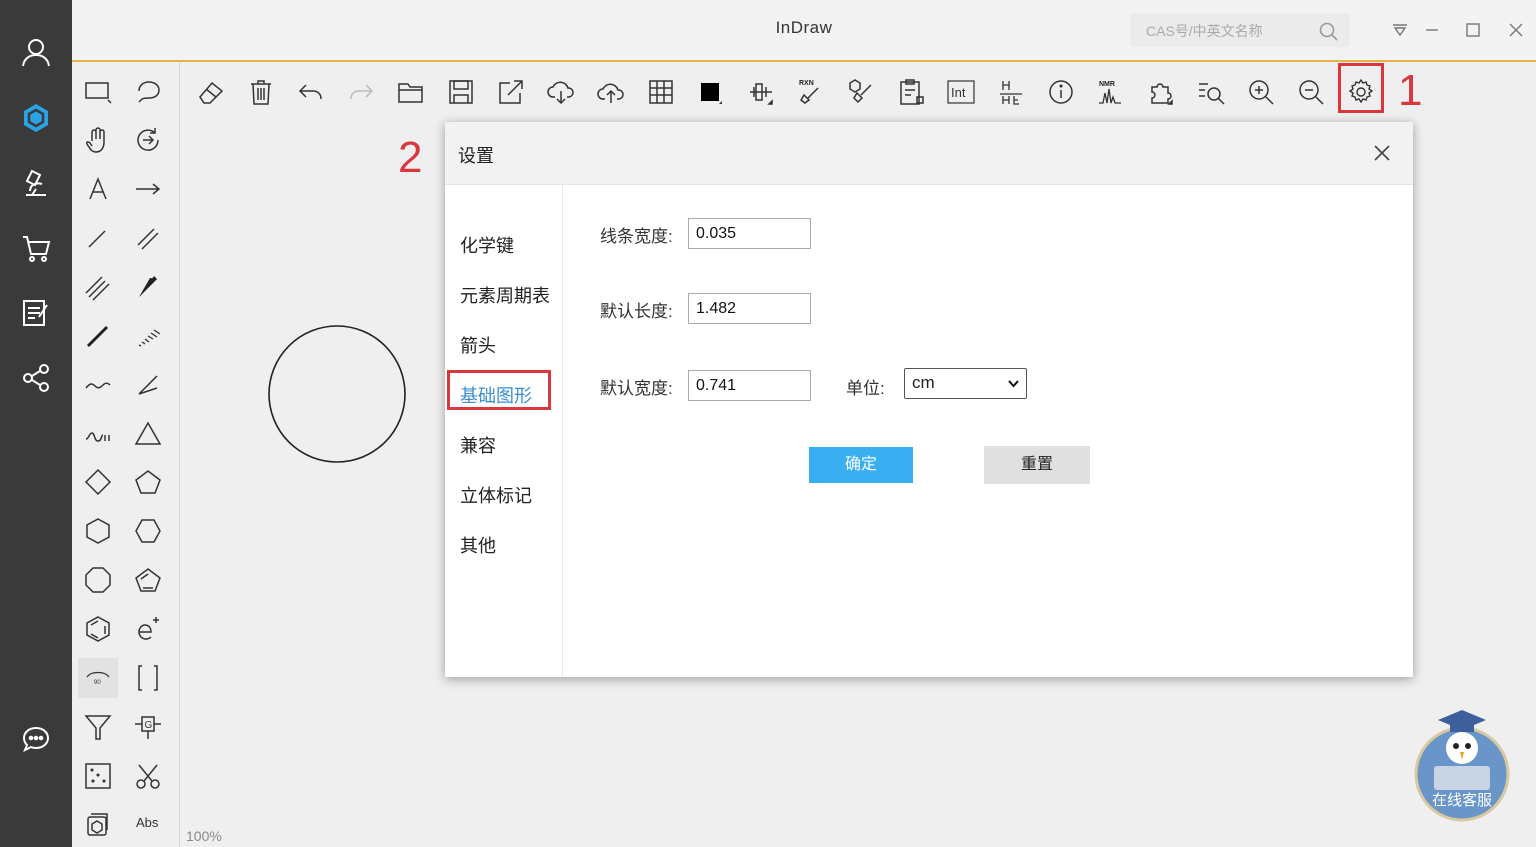 Image resolution: width=1536 pixels, height=847 pixels. Describe the element at coordinates (148, 238) in the screenshot. I see `double-bond-icon` at that location.